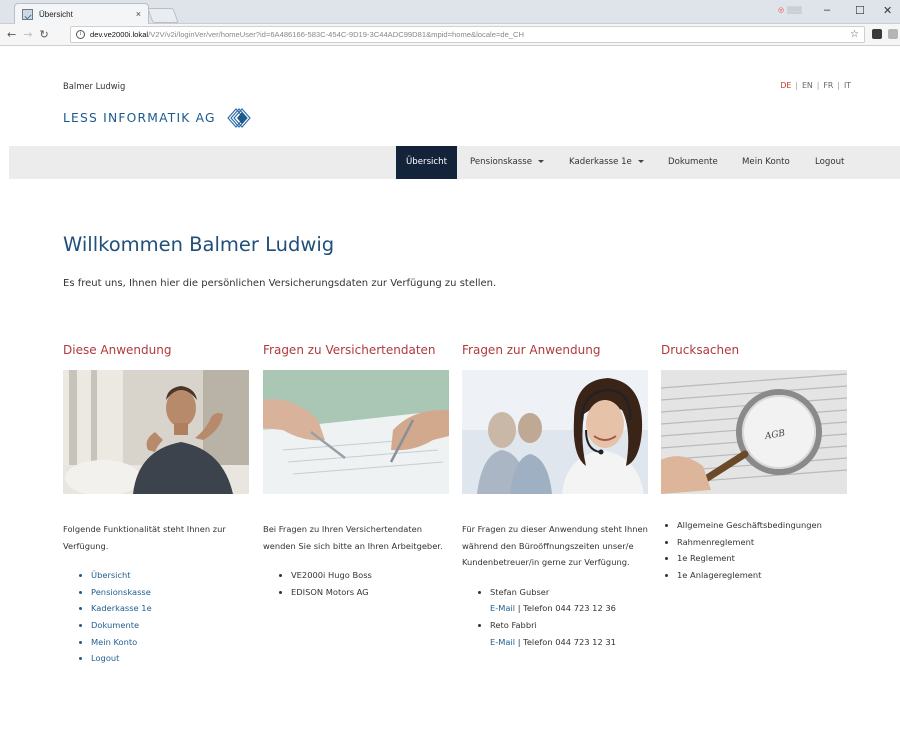 This screenshot has height=751, width=900. What do you see at coordinates (170, 625) in the screenshot?
I see `link-dokumente: Dokumente` at bounding box center [170, 625].